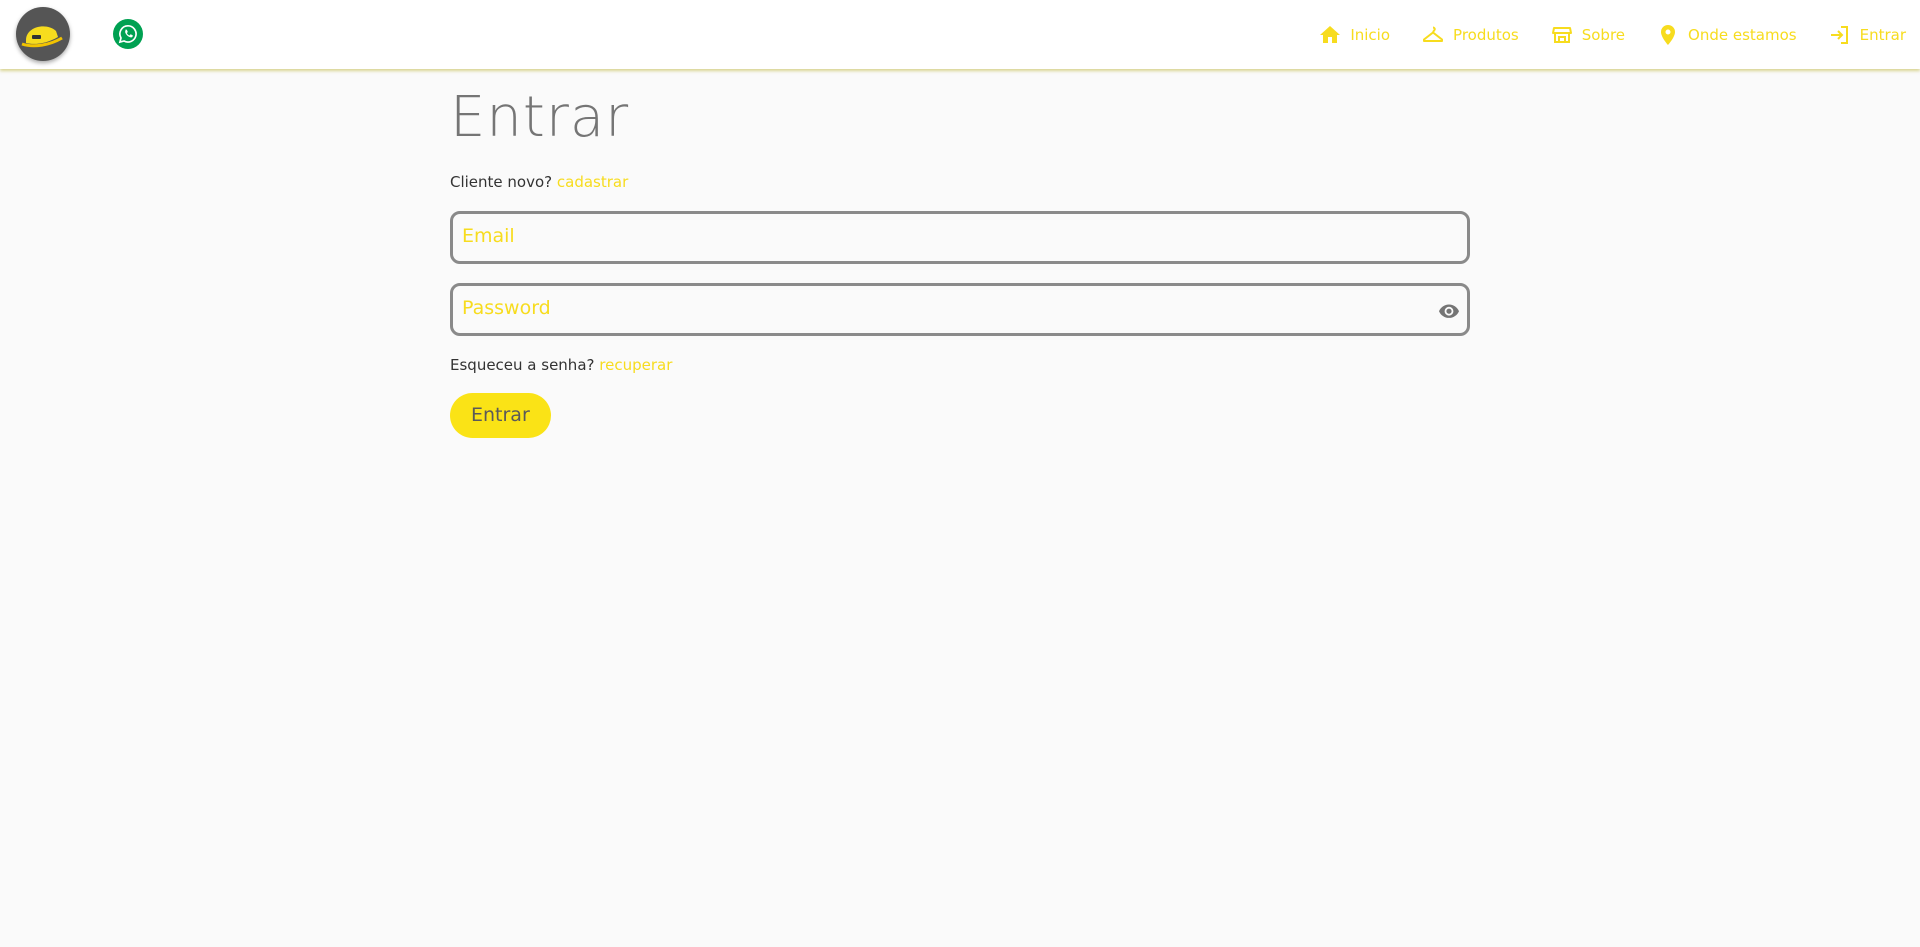 The image size is (1920, 947). Describe the element at coordinates (1882, 34) in the screenshot. I see `nav-label: Entrar` at that location.